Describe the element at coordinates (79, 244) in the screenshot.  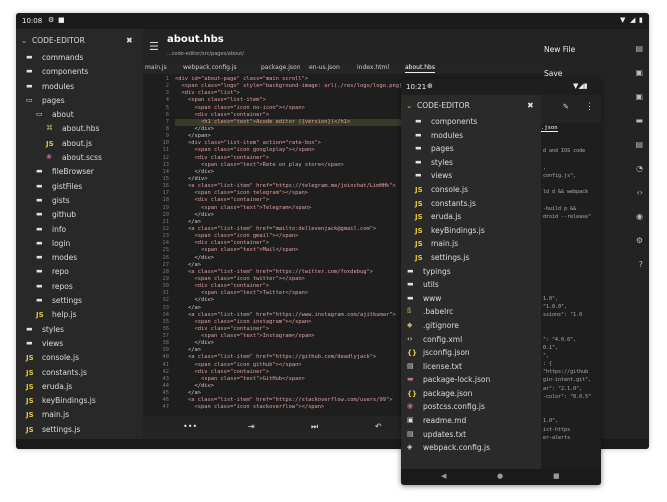
I see `file-tree-item: ▬ login` at that location.